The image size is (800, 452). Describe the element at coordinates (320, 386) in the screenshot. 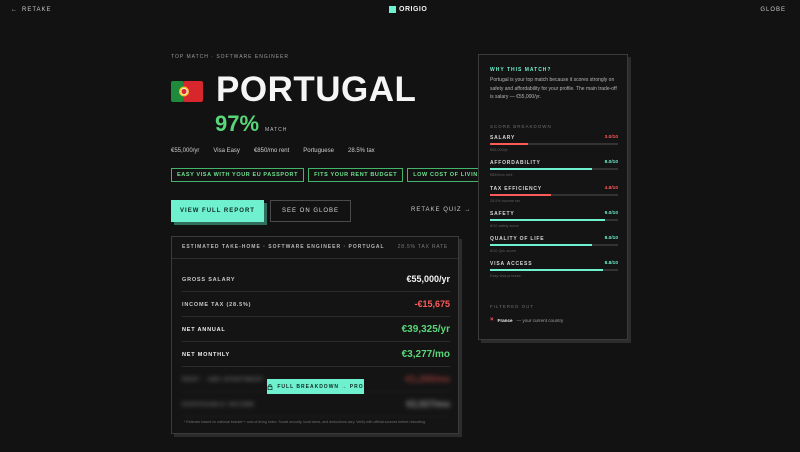

I see `pro-button-label: FULL BREAKDOWN → PRO` at that location.